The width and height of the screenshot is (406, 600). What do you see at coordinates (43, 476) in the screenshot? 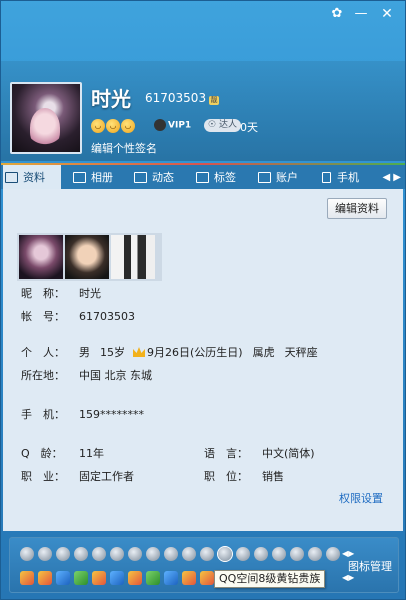
I see `job-label: 职 业：` at bounding box center [43, 476].